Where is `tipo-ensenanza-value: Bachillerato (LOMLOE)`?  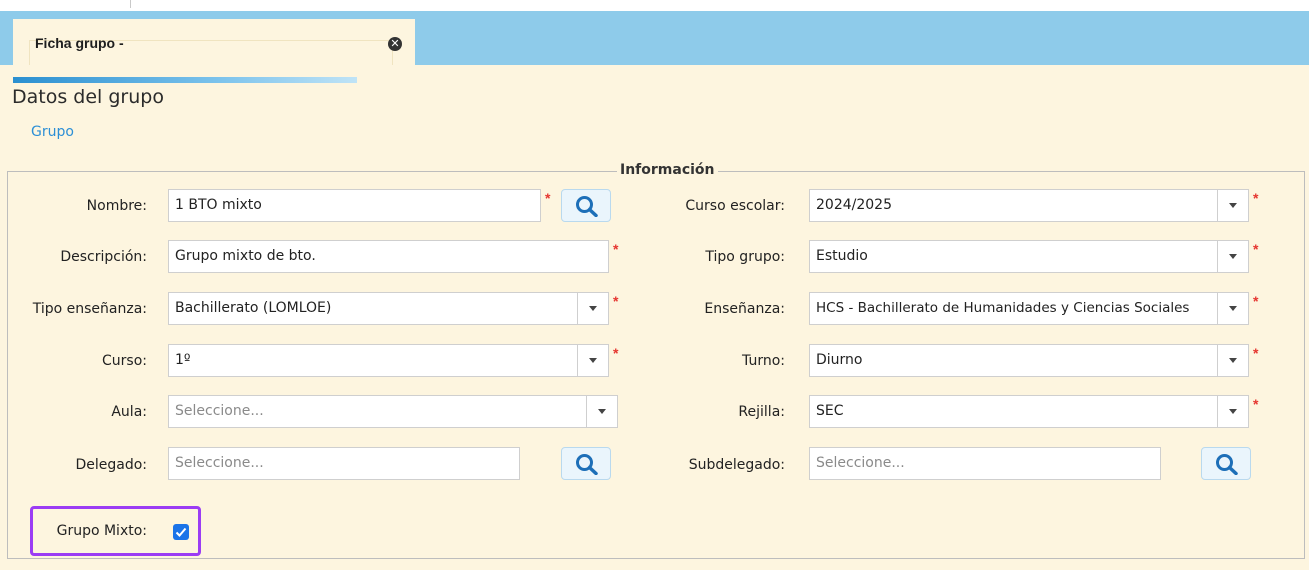 tipo-ensenanza-value: Bachillerato (LOMLOE) is located at coordinates (253, 308).